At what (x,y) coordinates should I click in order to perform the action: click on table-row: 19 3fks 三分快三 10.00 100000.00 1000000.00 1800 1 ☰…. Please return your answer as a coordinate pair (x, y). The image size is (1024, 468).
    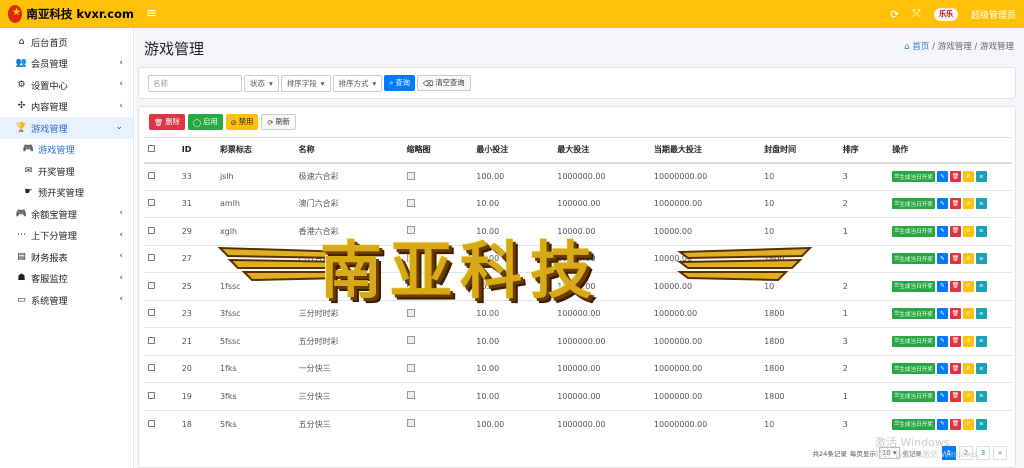
    Looking at the image, I should click on (578, 396).